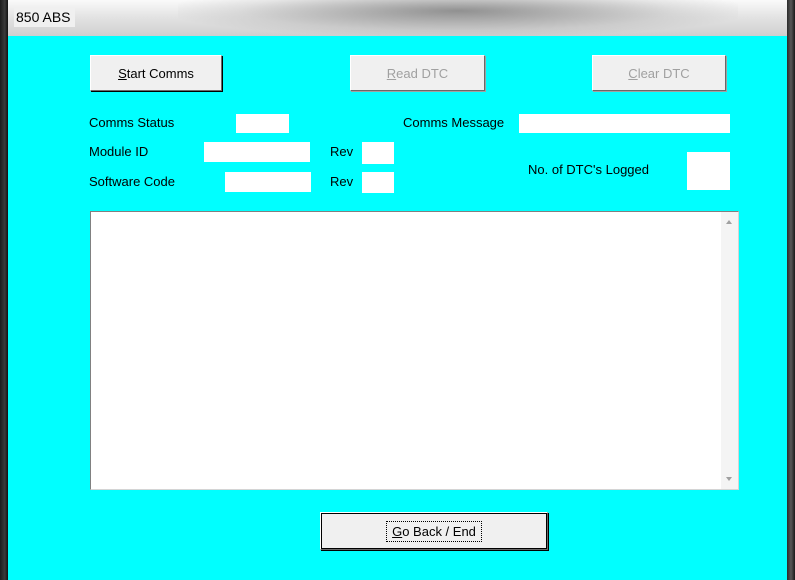 This screenshot has height=580, width=795. What do you see at coordinates (342, 151) in the screenshot?
I see `module-rev-label: Rev` at bounding box center [342, 151].